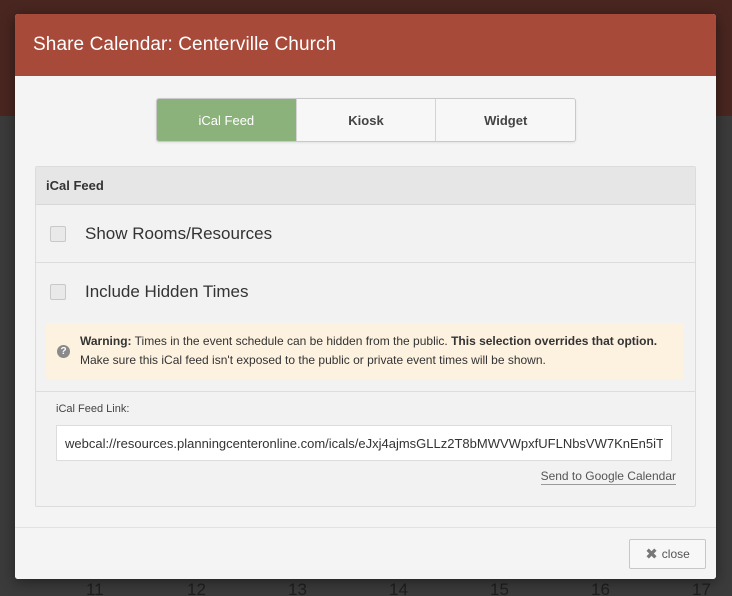 The image size is (732, 596). Describe the element at coordinates (554, 341) in the screenshot. I see `warning-emphasis: This selection overrides that option.` at that location.